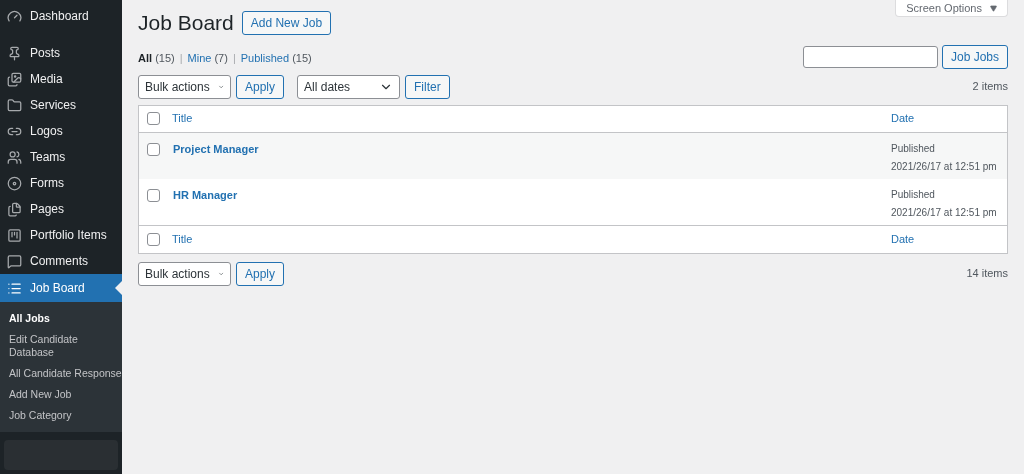 Image resolution: width=1024 pixels, height=474 pixels. What do you see at coordinates (61, 53) in the screenshot?
I see `menu-item: Posts` at bounding box center [61, 53].